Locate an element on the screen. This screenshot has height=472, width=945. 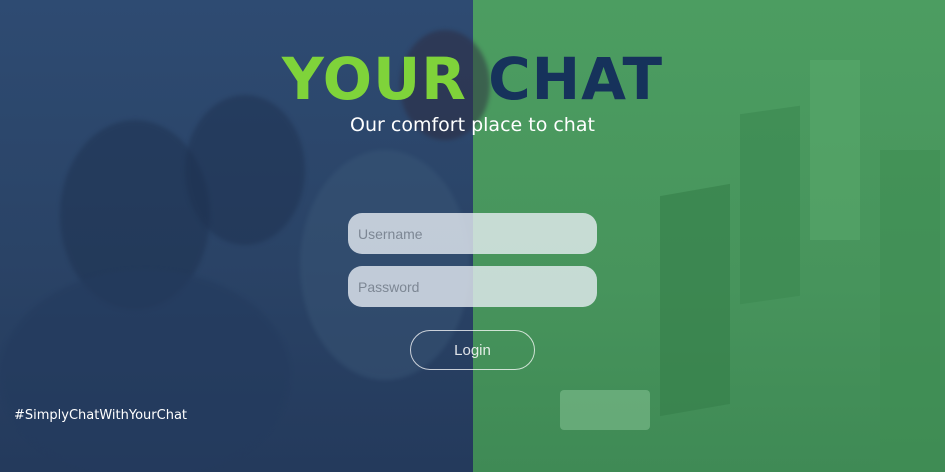
password-input is located at coordinates (472, 286).